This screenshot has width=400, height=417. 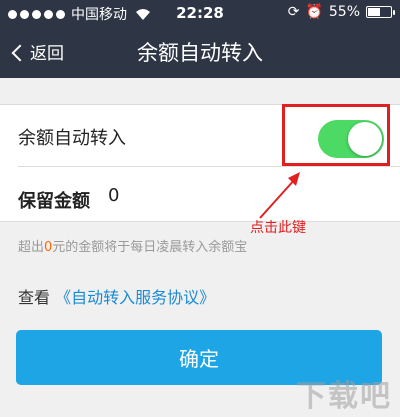 I want to click on page-title: 余额自动转入, so click(x=200, y=53).